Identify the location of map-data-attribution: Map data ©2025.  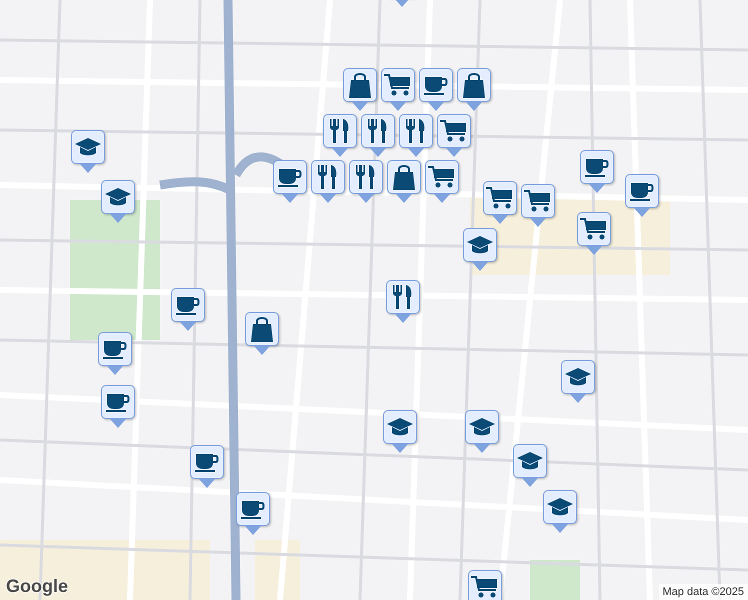
(703, 592).